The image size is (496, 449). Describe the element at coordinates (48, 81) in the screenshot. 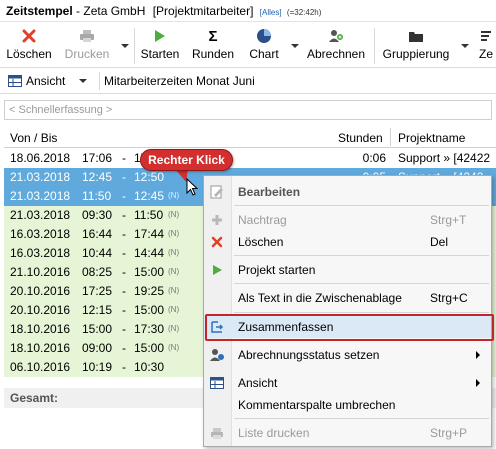

I see `view-selector-button: Ansicht` at that location.